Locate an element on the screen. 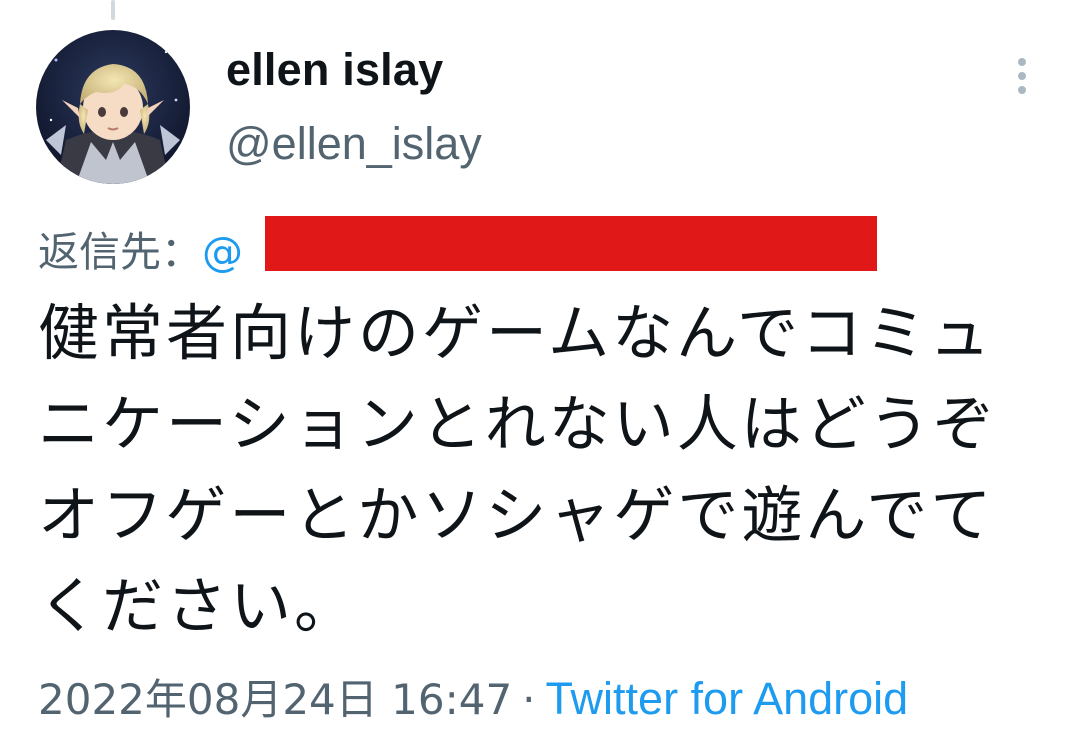 This screenshot has width=1080, height=746. display-name: ellen islay is located at coordinates (334, 70).